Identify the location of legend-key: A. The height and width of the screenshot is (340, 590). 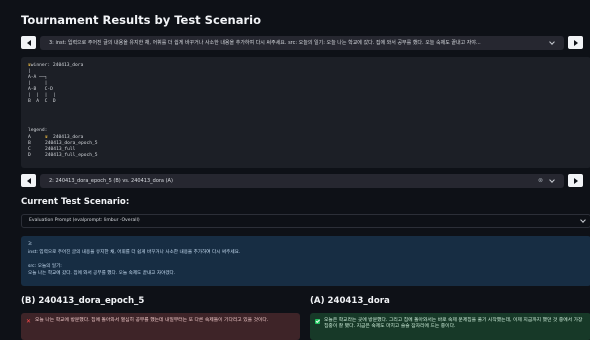
(29, 137).